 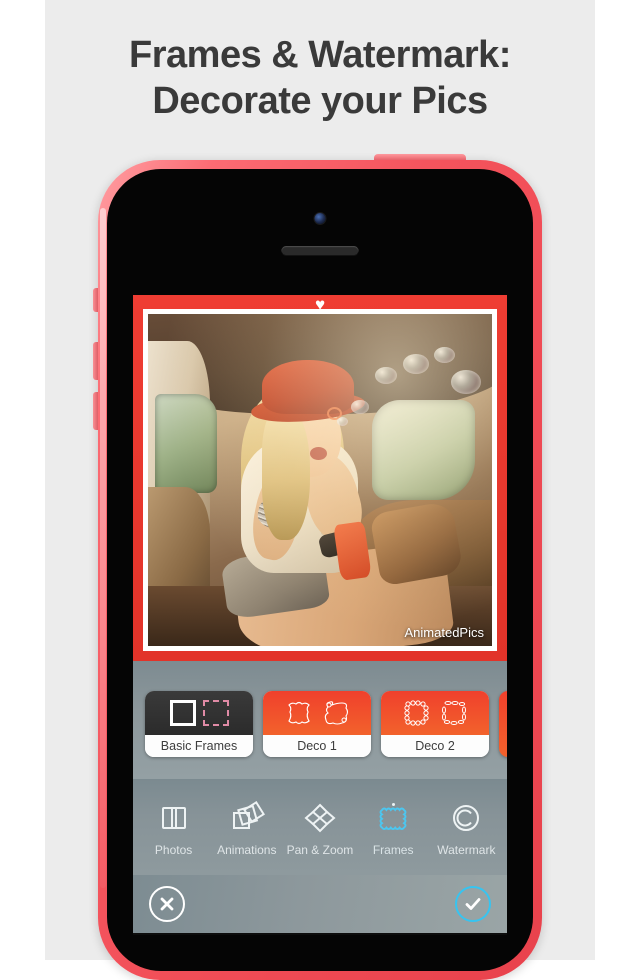 I want to click on heart-icon: ♥, so click(x=320, y=304).